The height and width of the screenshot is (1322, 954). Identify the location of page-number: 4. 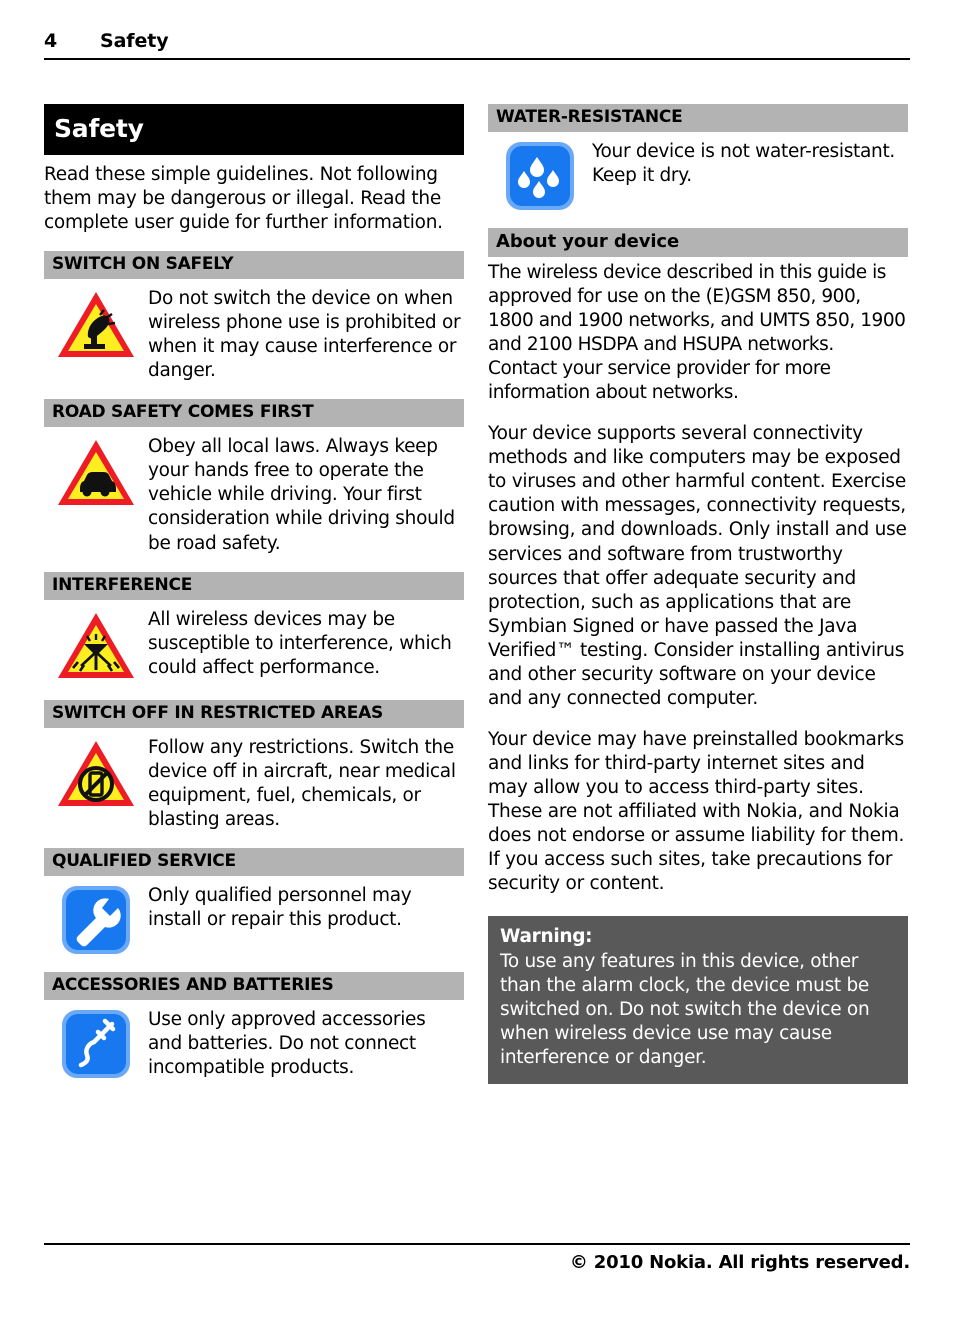
(51, 41).